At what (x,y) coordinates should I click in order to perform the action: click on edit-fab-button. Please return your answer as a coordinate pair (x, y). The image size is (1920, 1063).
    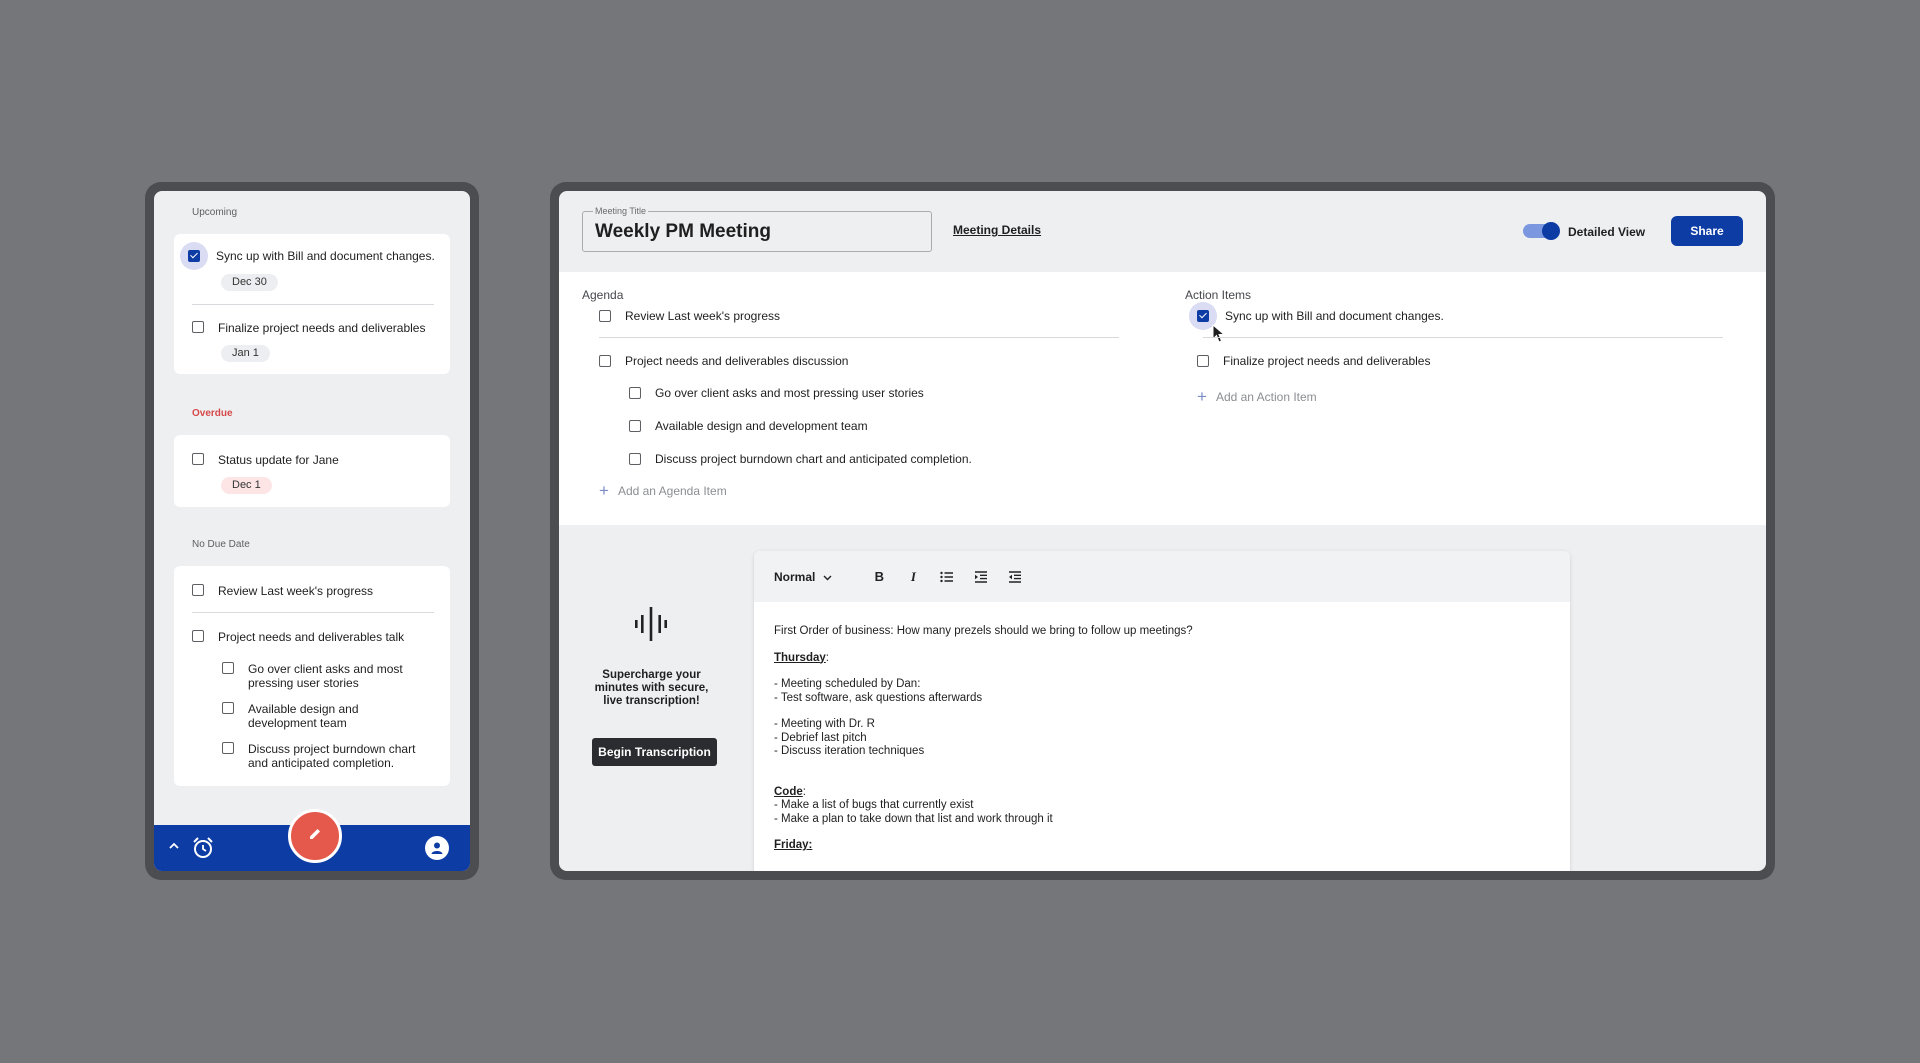
    Looking at the image, I should click on (315, 836).